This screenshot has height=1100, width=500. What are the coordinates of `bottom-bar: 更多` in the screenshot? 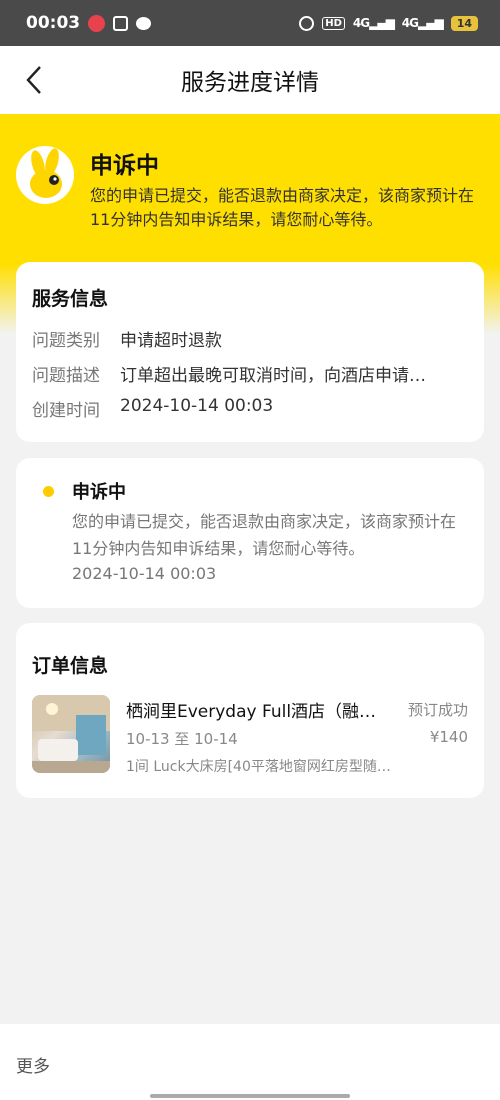 It's located at (250, 1062).